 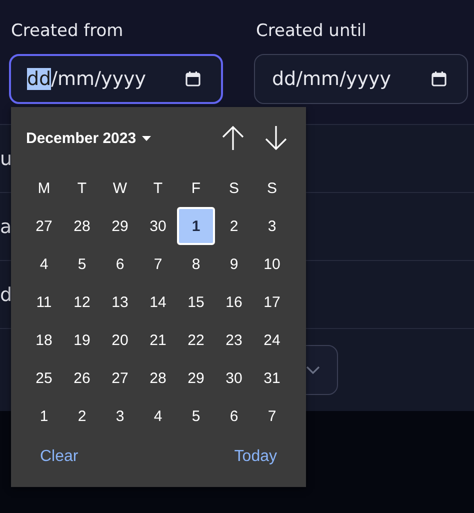 I want to click on calendar-day: 16, so click(x=234, y=302).